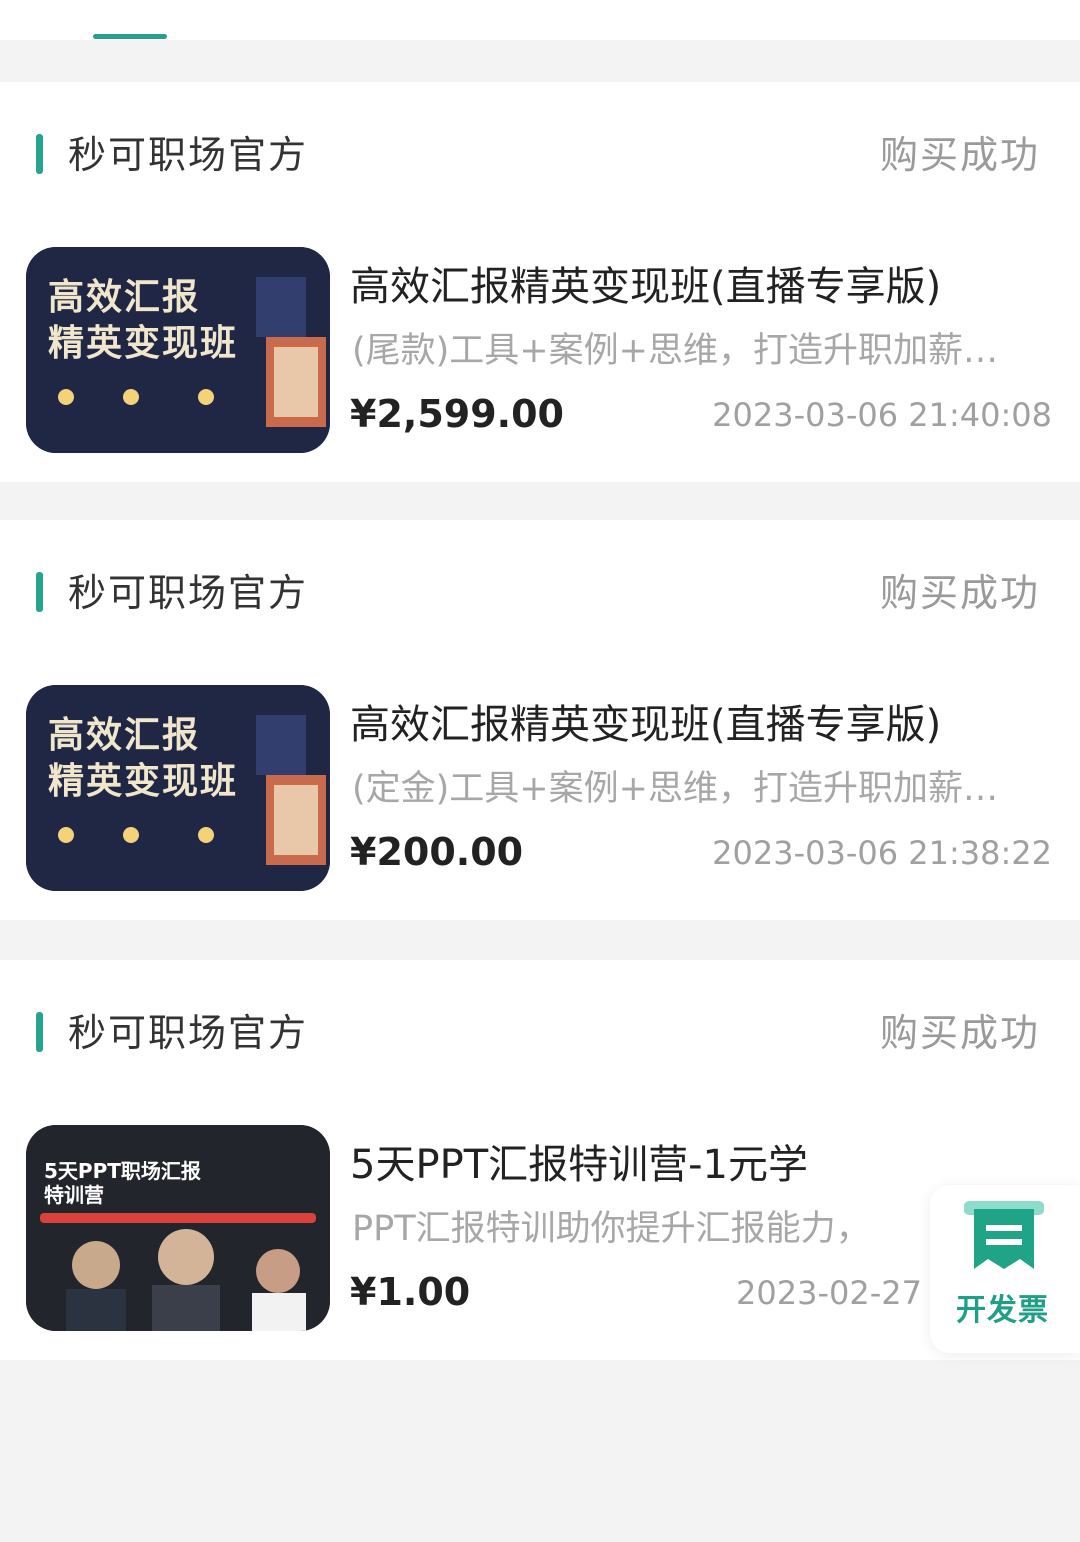 This screenshot has height=1542, width=1080. I want to click on product-title: 5天PPT汇报特训营-1元学, so click(579, 1161).